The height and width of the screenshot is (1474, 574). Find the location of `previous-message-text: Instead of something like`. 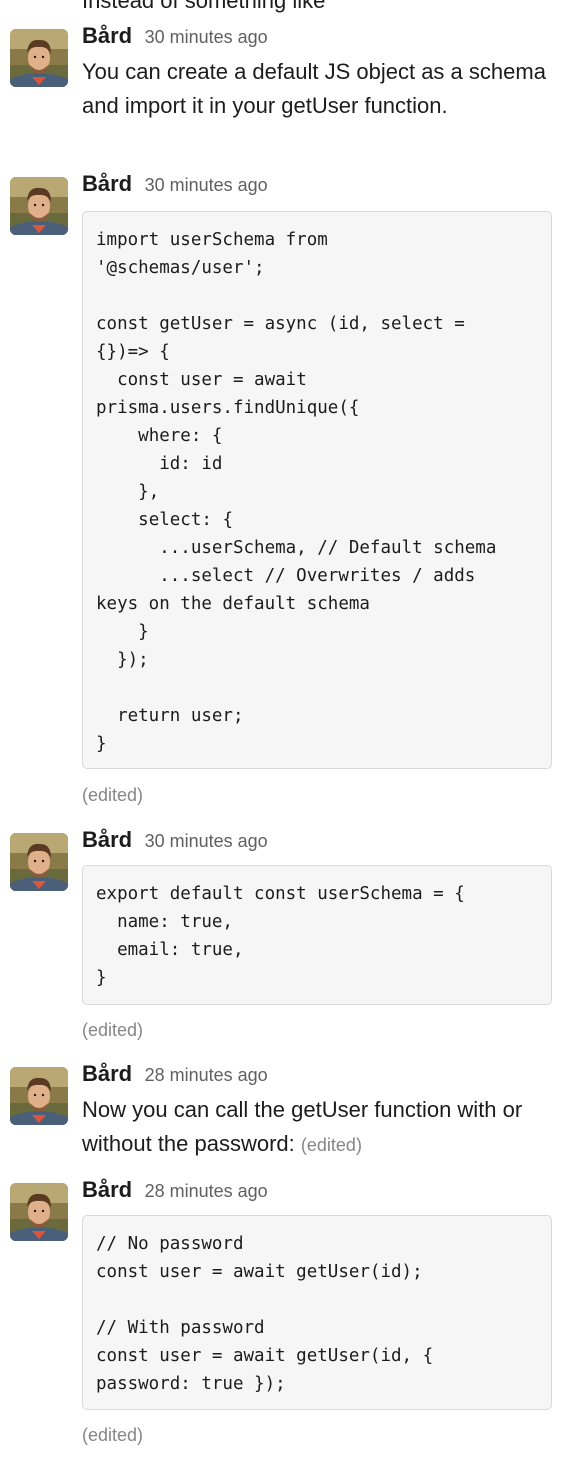

previous-message-text: Instead of something like is located at coordinates (204, 6).